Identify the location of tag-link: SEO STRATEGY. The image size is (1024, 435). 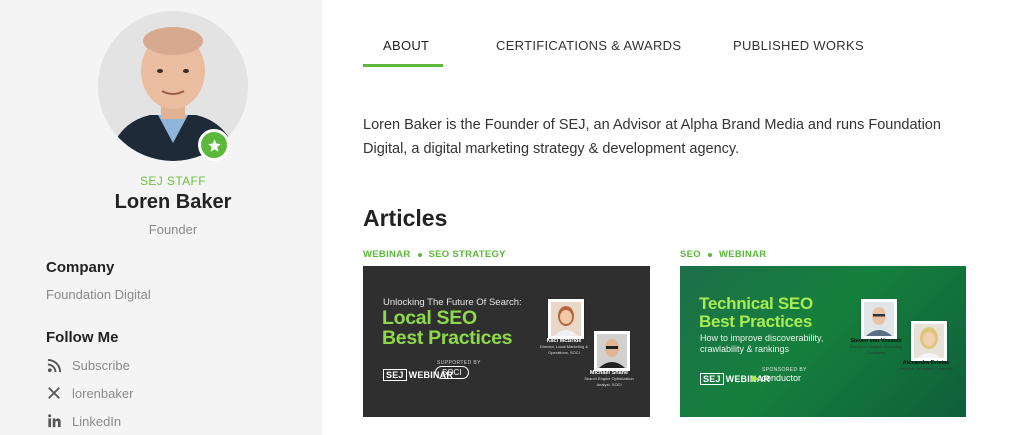
(467, 254).